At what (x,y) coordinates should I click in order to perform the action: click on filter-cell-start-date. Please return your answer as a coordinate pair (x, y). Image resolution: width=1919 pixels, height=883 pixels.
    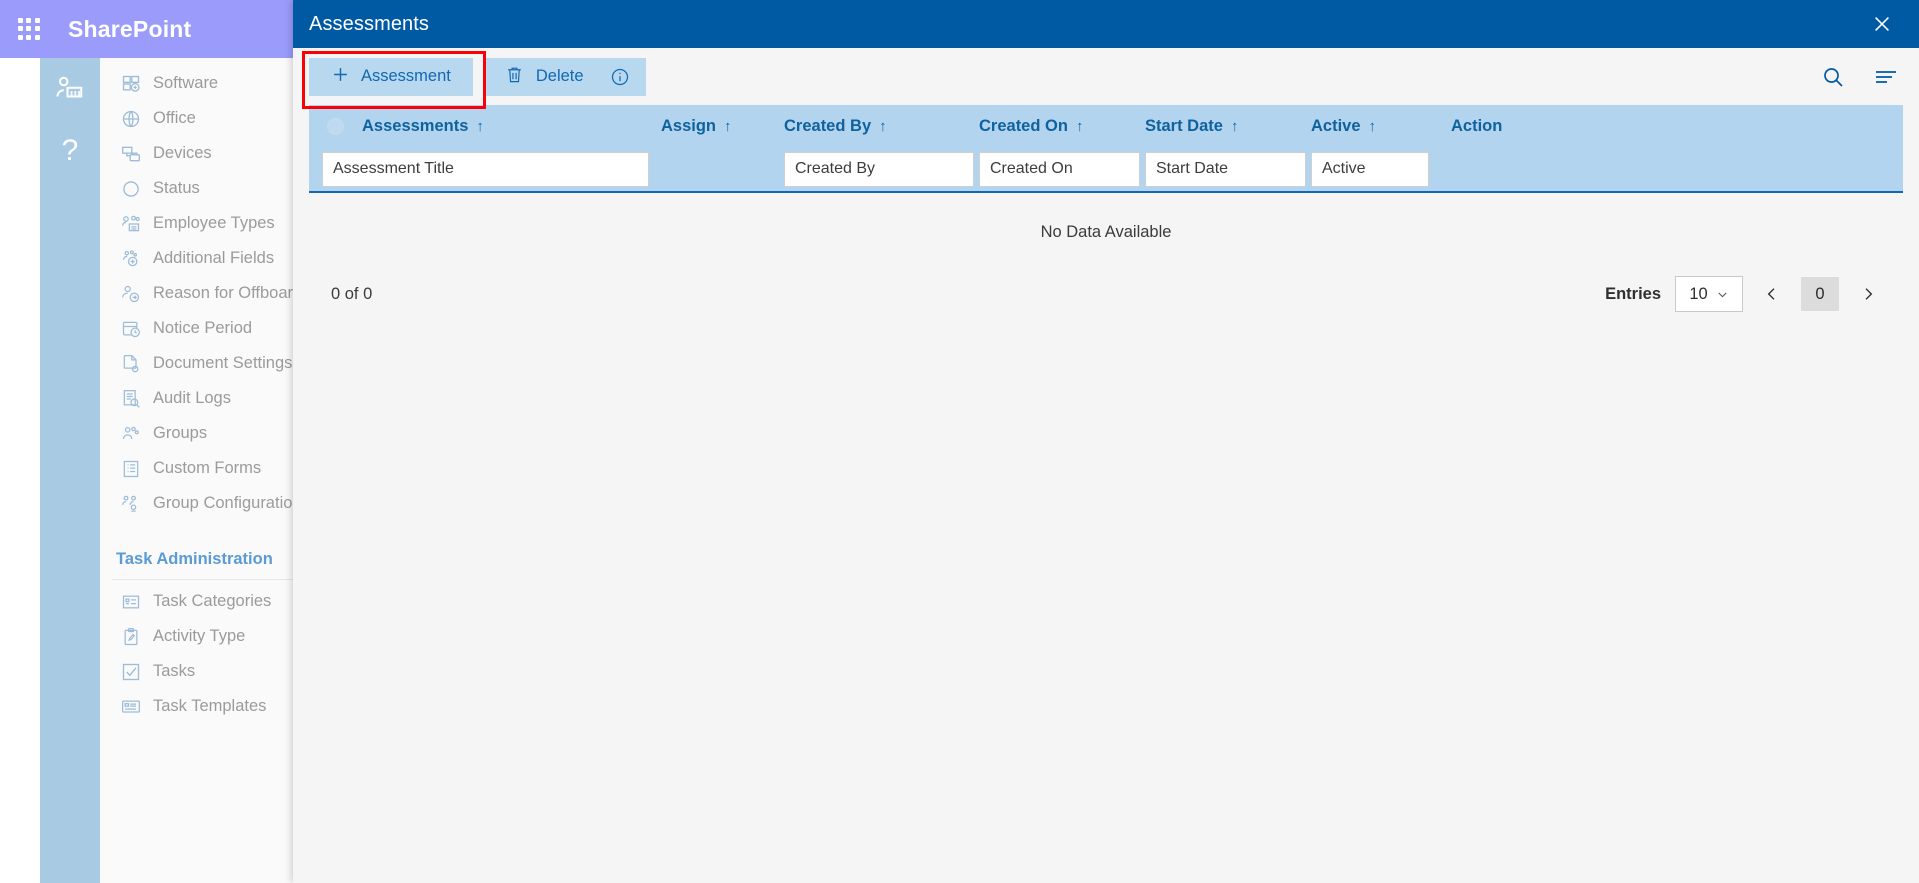
    Looking at the image, I should click on (1228, 169).